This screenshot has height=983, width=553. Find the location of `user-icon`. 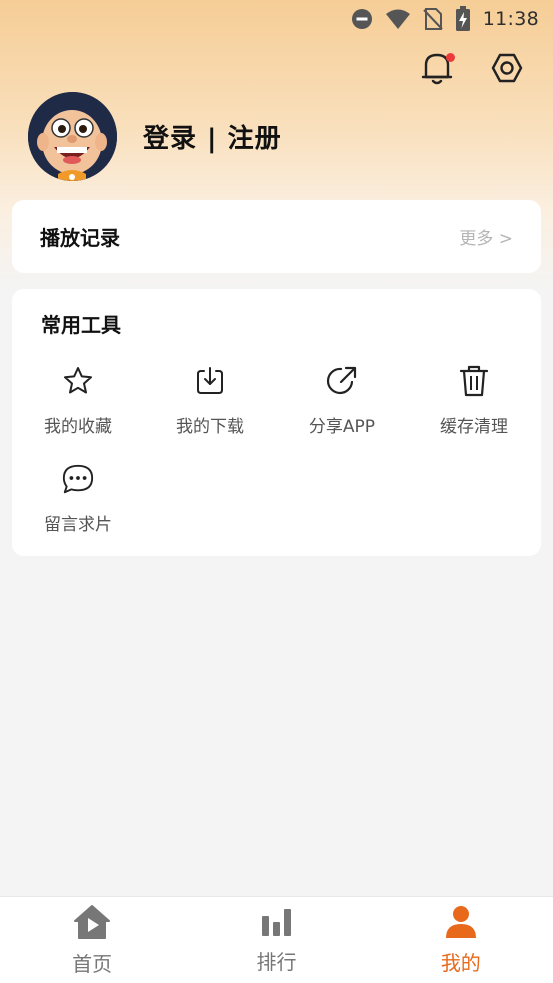

user-icon is located at coordinates (461, 924).